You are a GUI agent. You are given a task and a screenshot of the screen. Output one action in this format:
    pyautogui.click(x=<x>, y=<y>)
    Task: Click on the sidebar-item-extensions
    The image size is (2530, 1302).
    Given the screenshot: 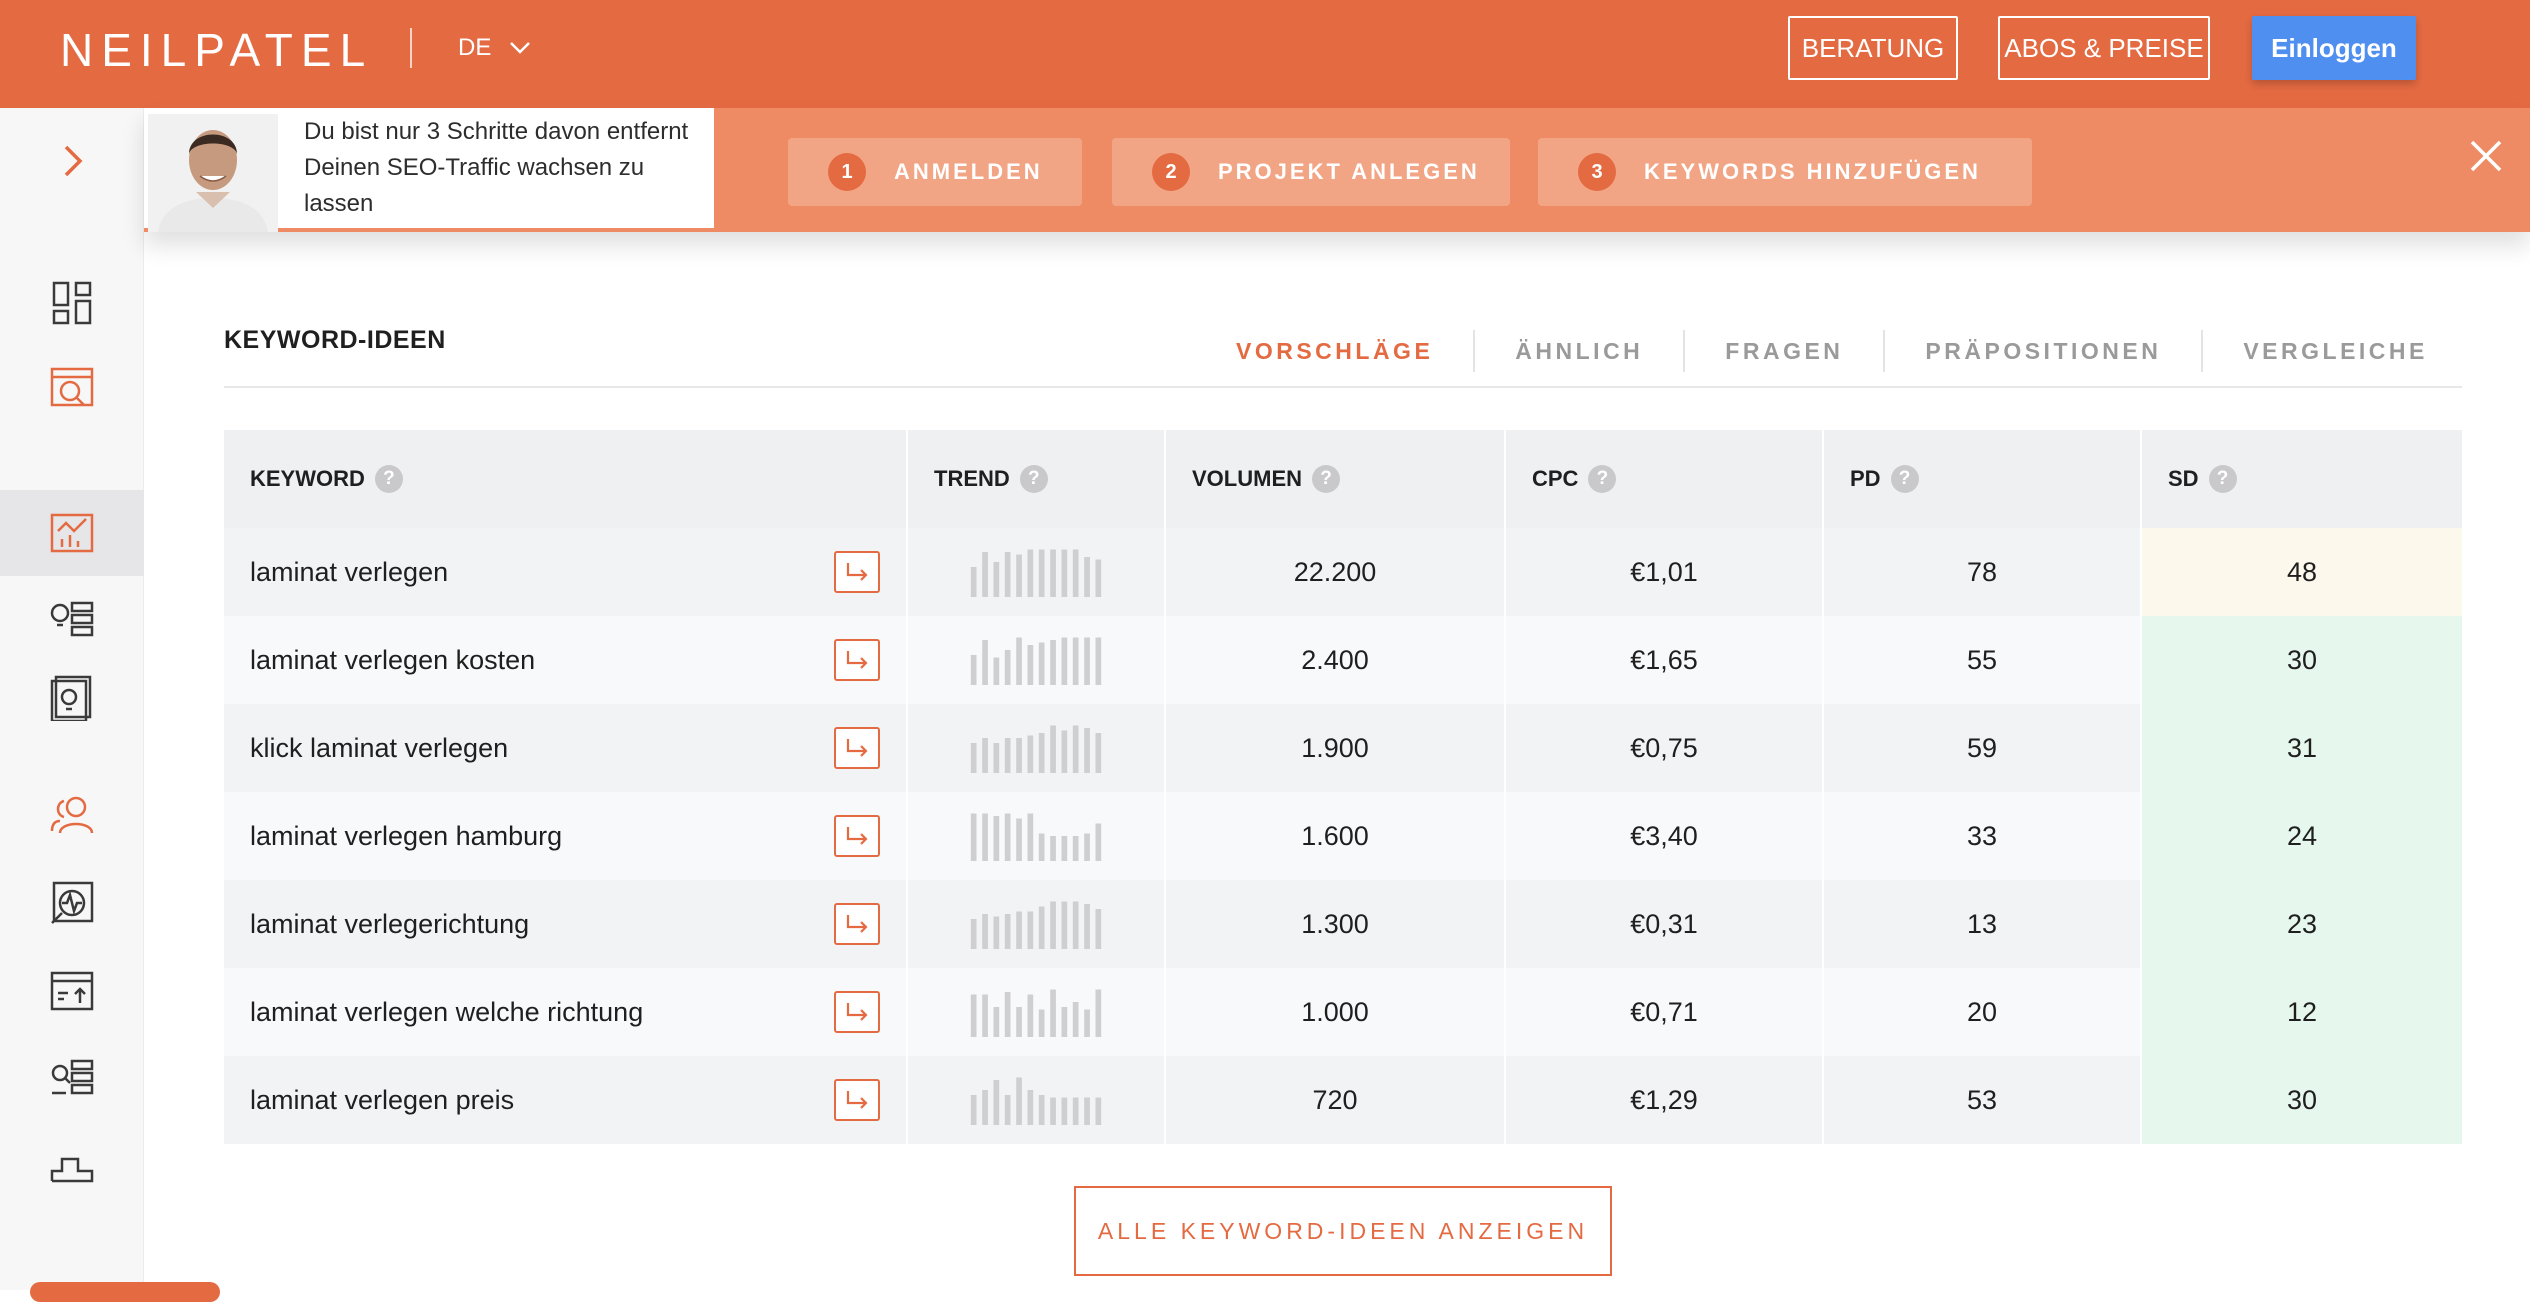 What is the action you would take?
    pyautogui.click(x=72, y=1165)
    